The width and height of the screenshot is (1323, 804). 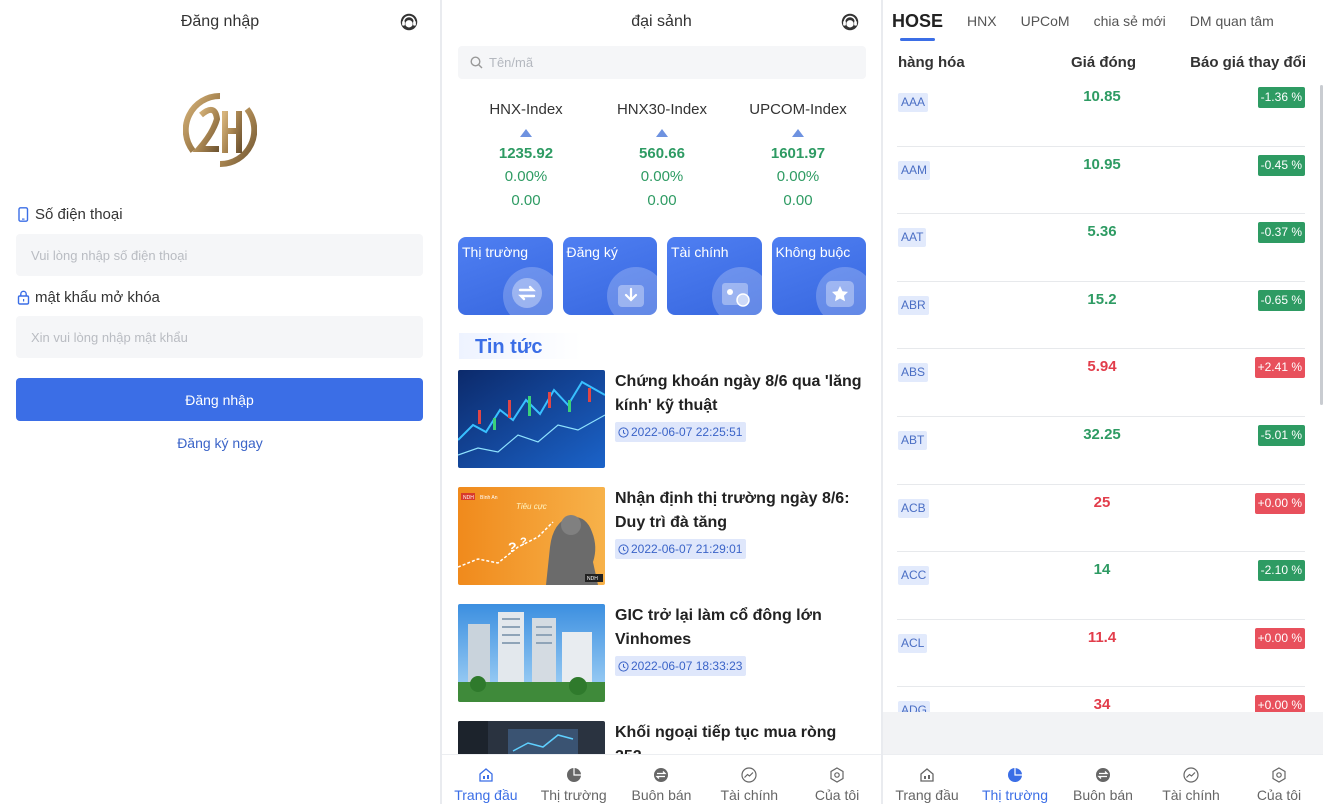 I want to click on stock-row: ADG 34 +0.00 %, so click(x=1101, y=699).